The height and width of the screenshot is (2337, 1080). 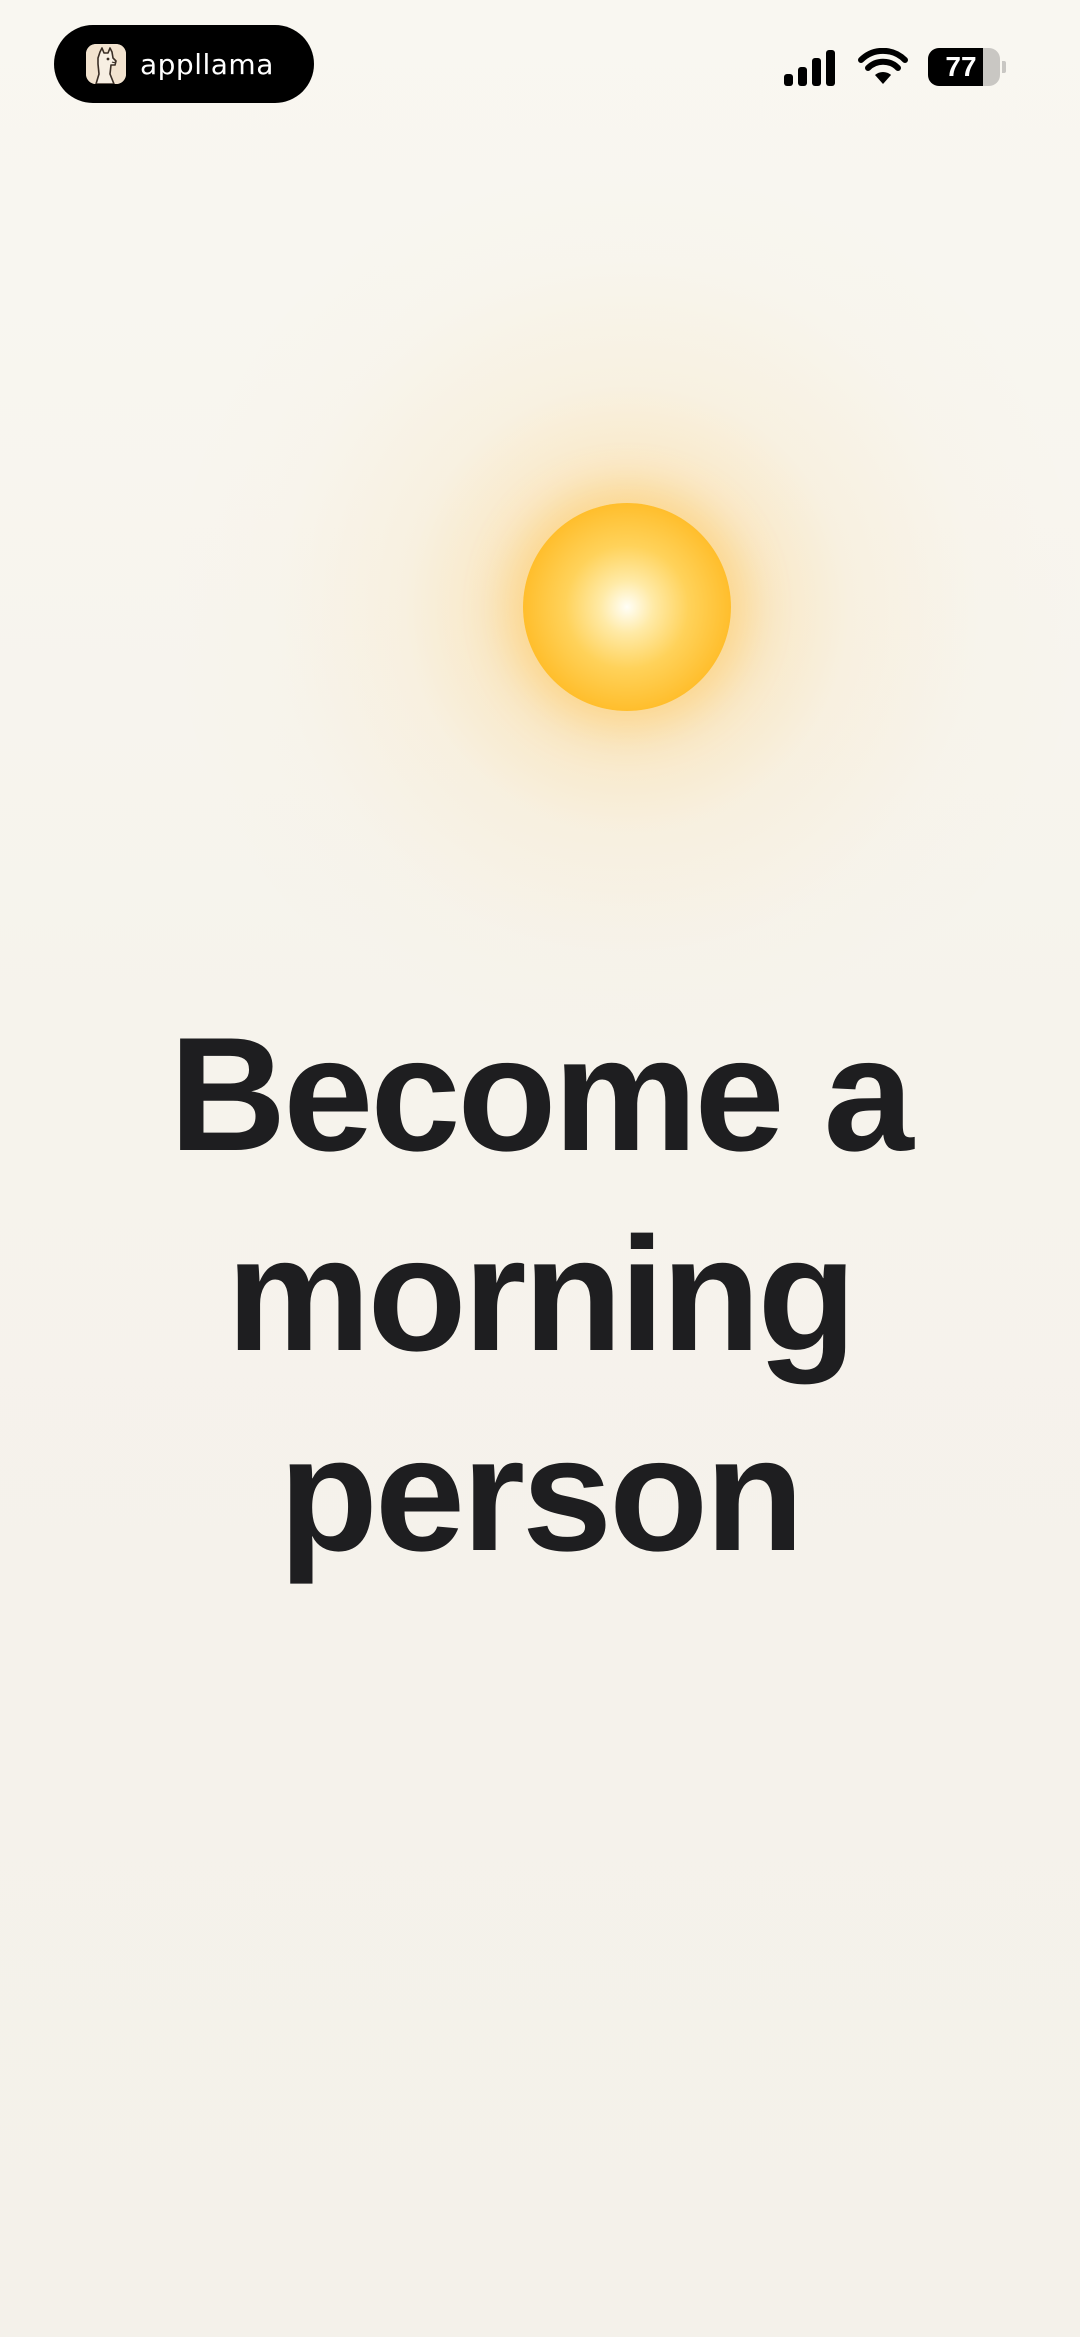 I want to click on headline-line-2: morning, so click(x=541, y=1294).